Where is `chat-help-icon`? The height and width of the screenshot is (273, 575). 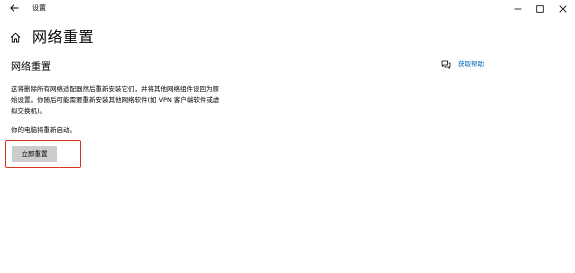 chat-help-icon is located at coordinates (446, 64).